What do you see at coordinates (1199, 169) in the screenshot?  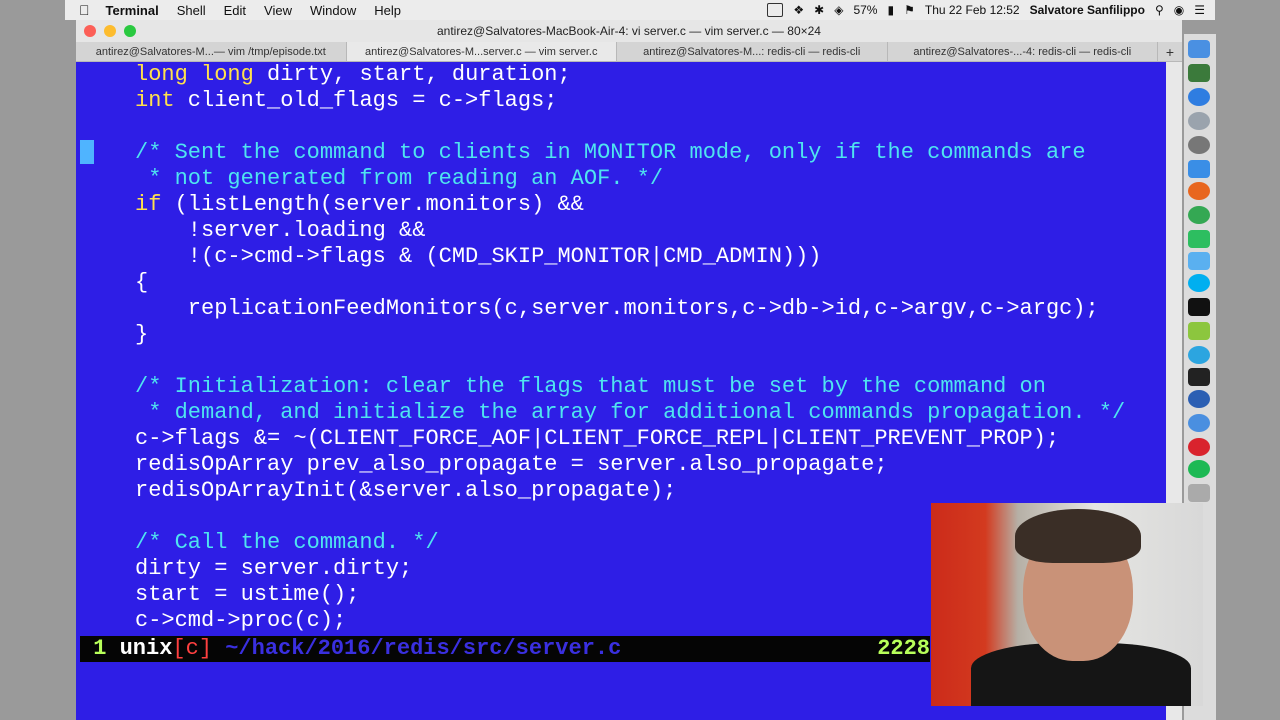 I see `xcode-icon` at bounding box center [1199, 169].